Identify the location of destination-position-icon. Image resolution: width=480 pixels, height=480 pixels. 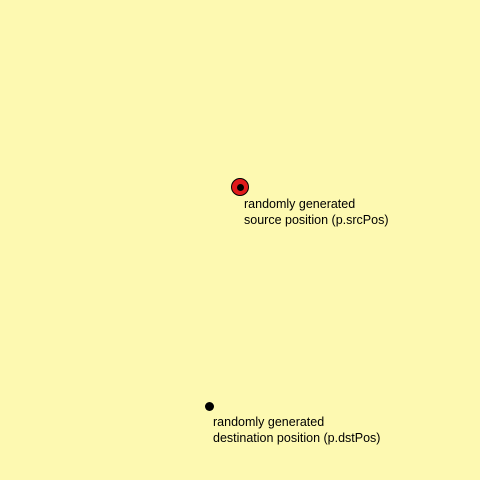
(209, 406).